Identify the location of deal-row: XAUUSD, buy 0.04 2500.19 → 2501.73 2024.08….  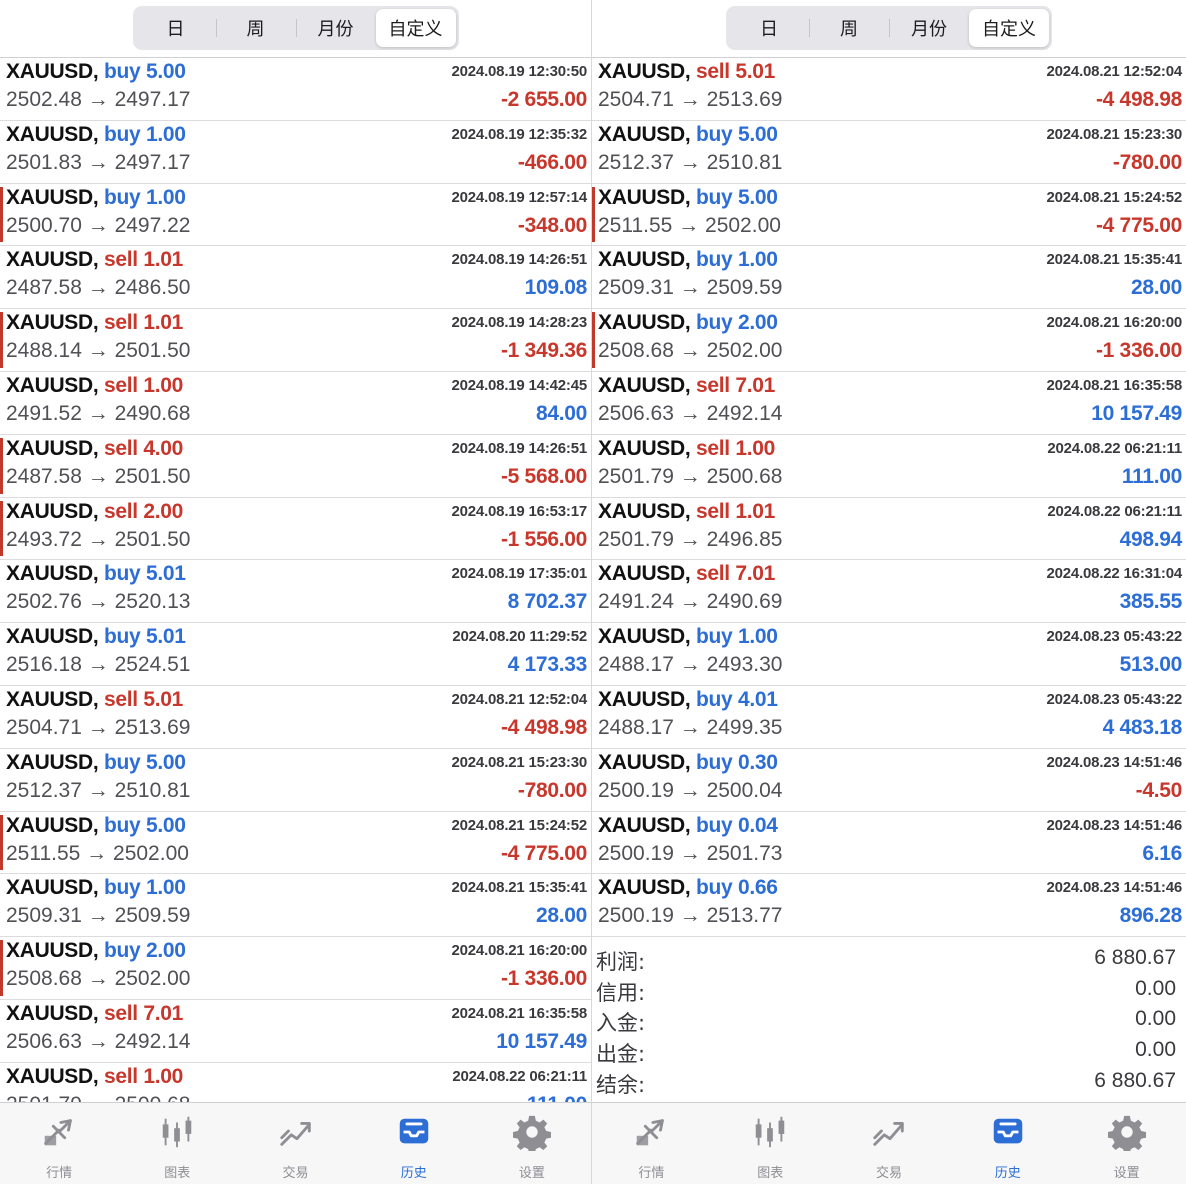
(889, 843).